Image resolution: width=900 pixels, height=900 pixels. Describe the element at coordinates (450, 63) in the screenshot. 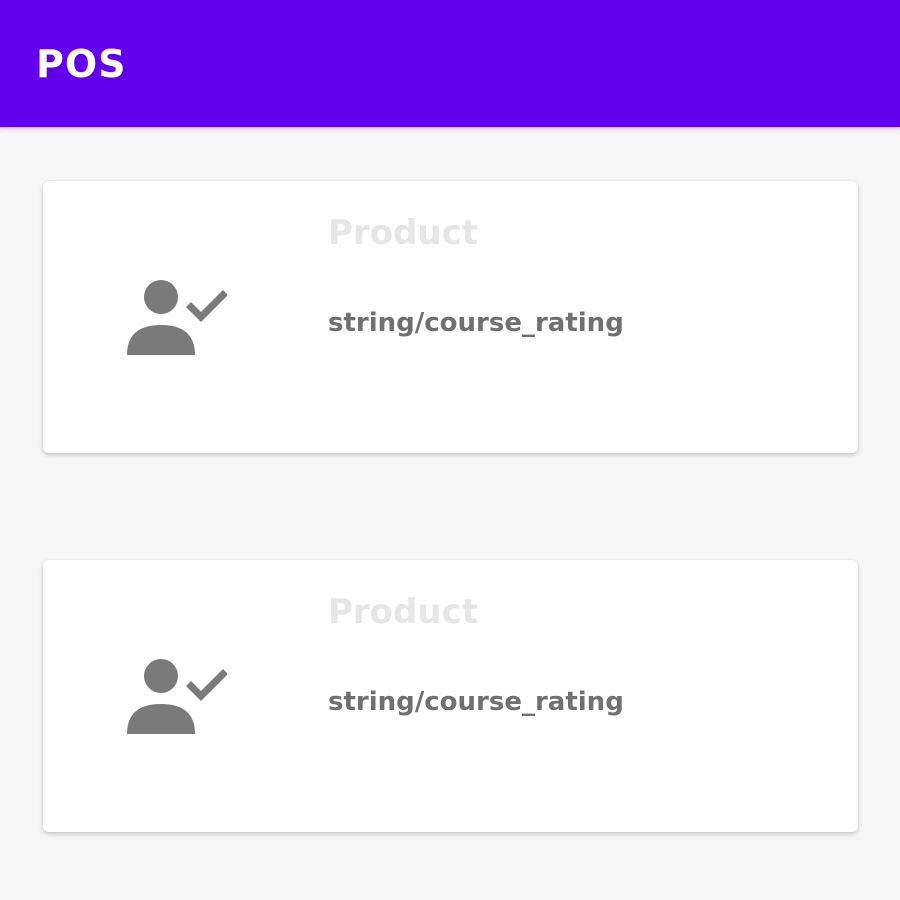

I see `app-bar: POS` at that location.